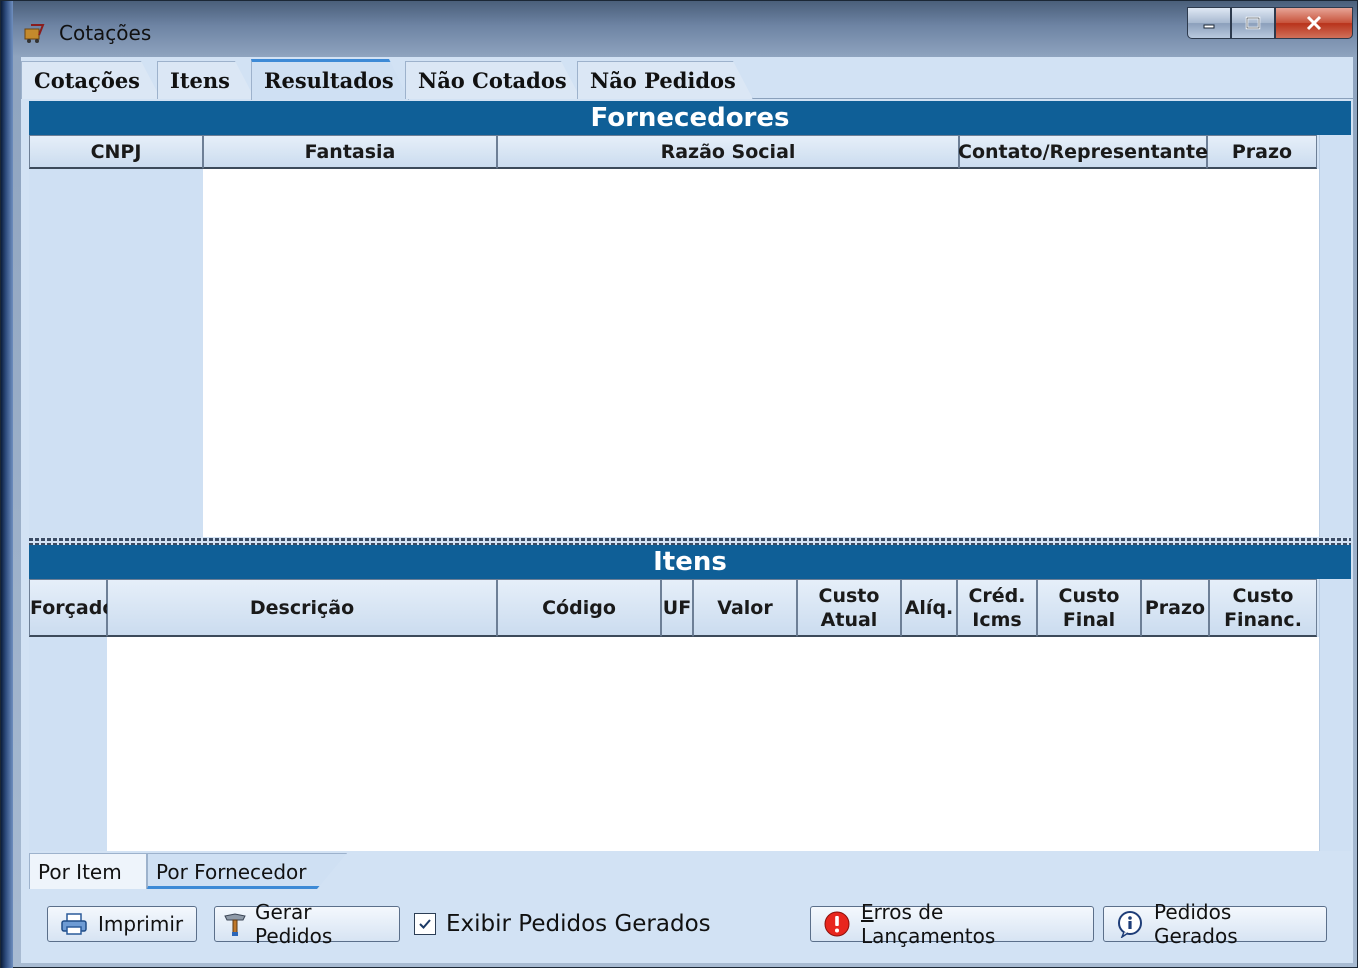 This screenshot has height=968, width=1358. Describe the element at coordinates (88, 871) in the screenshot. I see `tab-por-item: Por Item` at that location.